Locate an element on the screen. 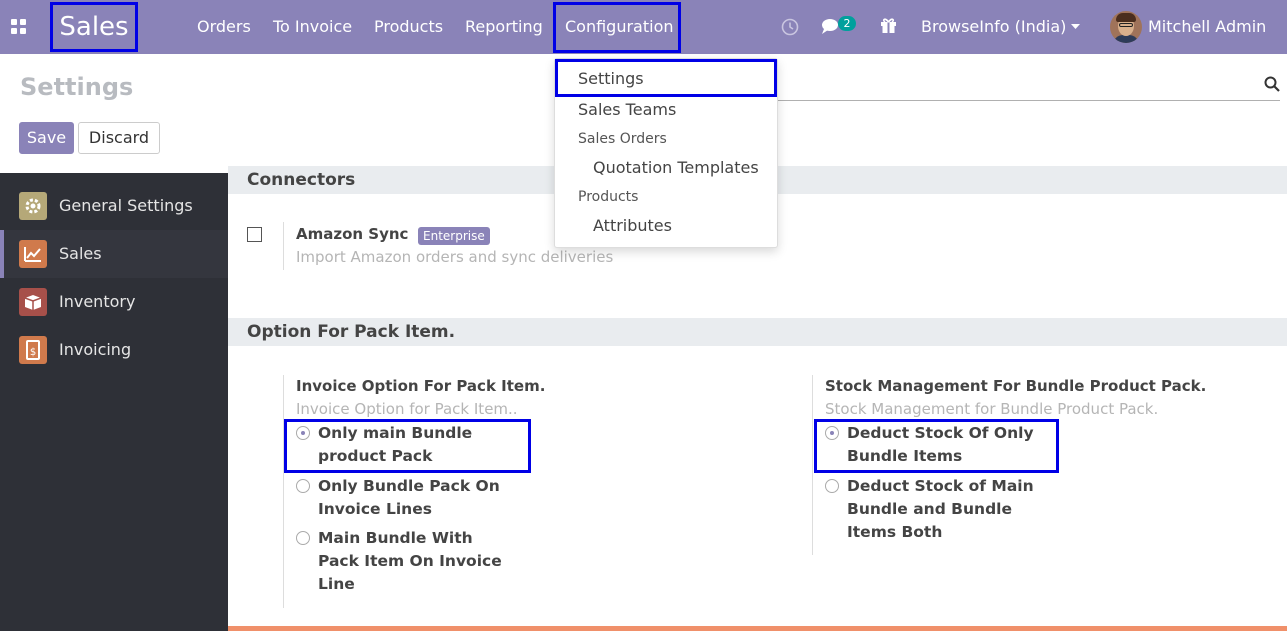 The width and height of the screenshot is (1287, 631). chat-count-badge: 2 is located at coordinates (847, 23).